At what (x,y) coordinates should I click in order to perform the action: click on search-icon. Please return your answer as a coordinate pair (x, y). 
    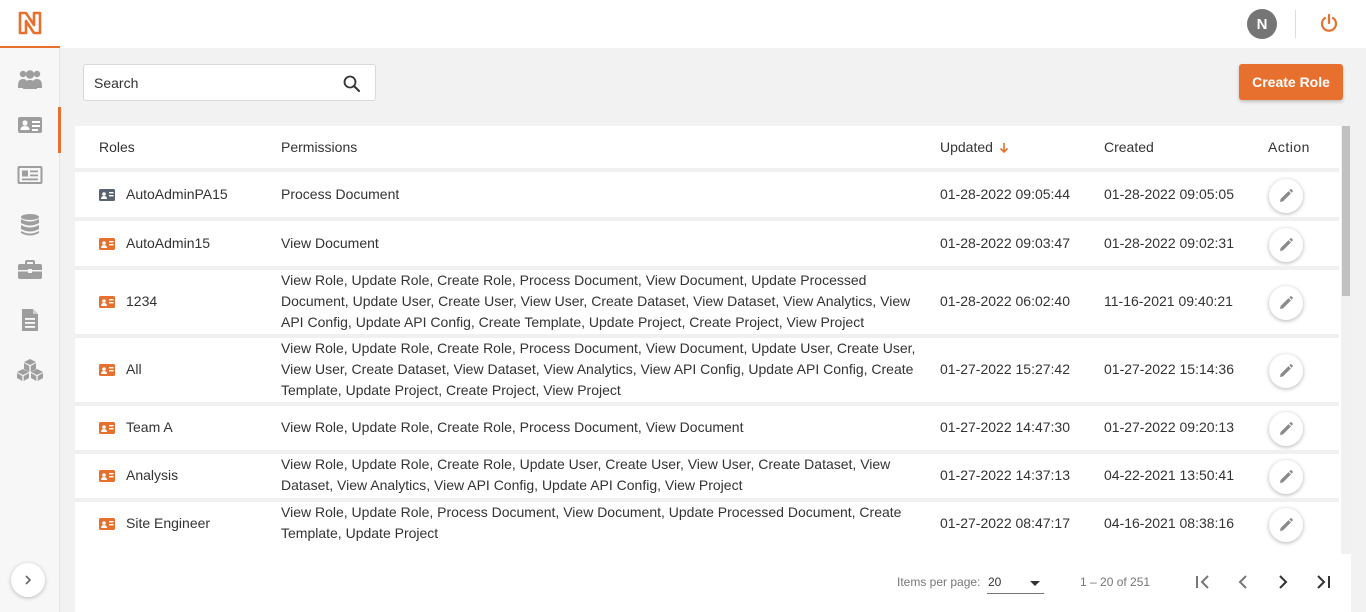
    Looking at the image, I should click on (352, 84).